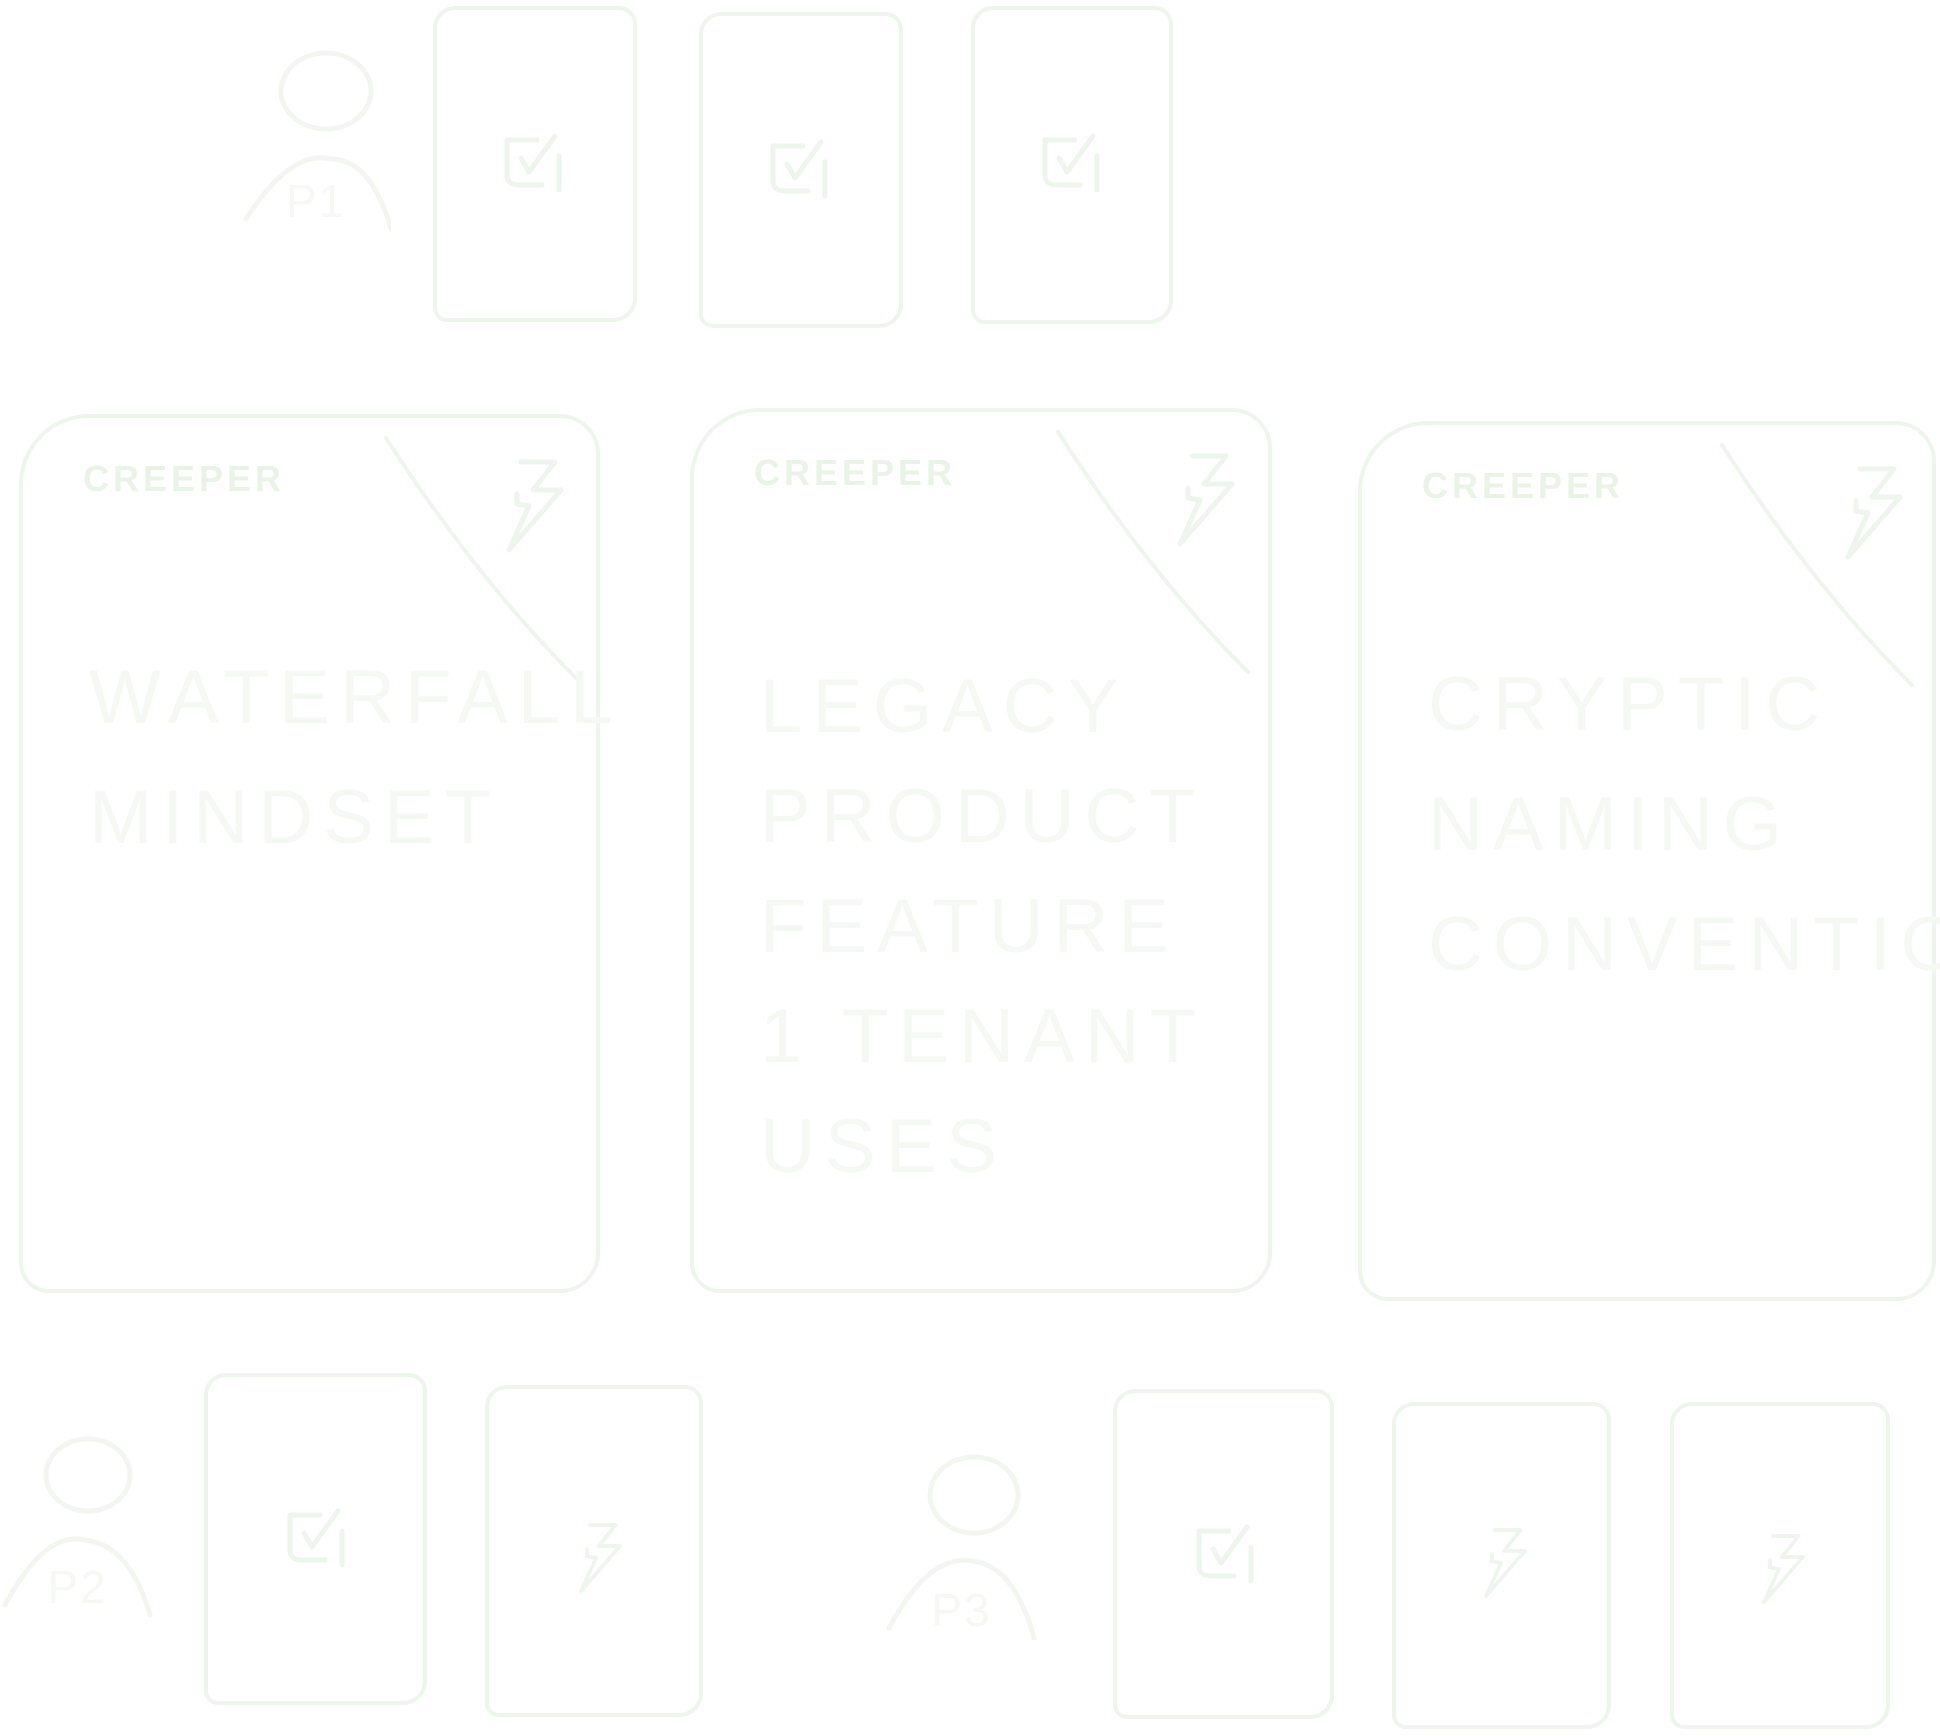 The width and height of the screenshot is (1940, 1736). Describe the element at coordinates (1684, 824) in the screenshot. I see `card-text: Cryptic naming convention` at that location.